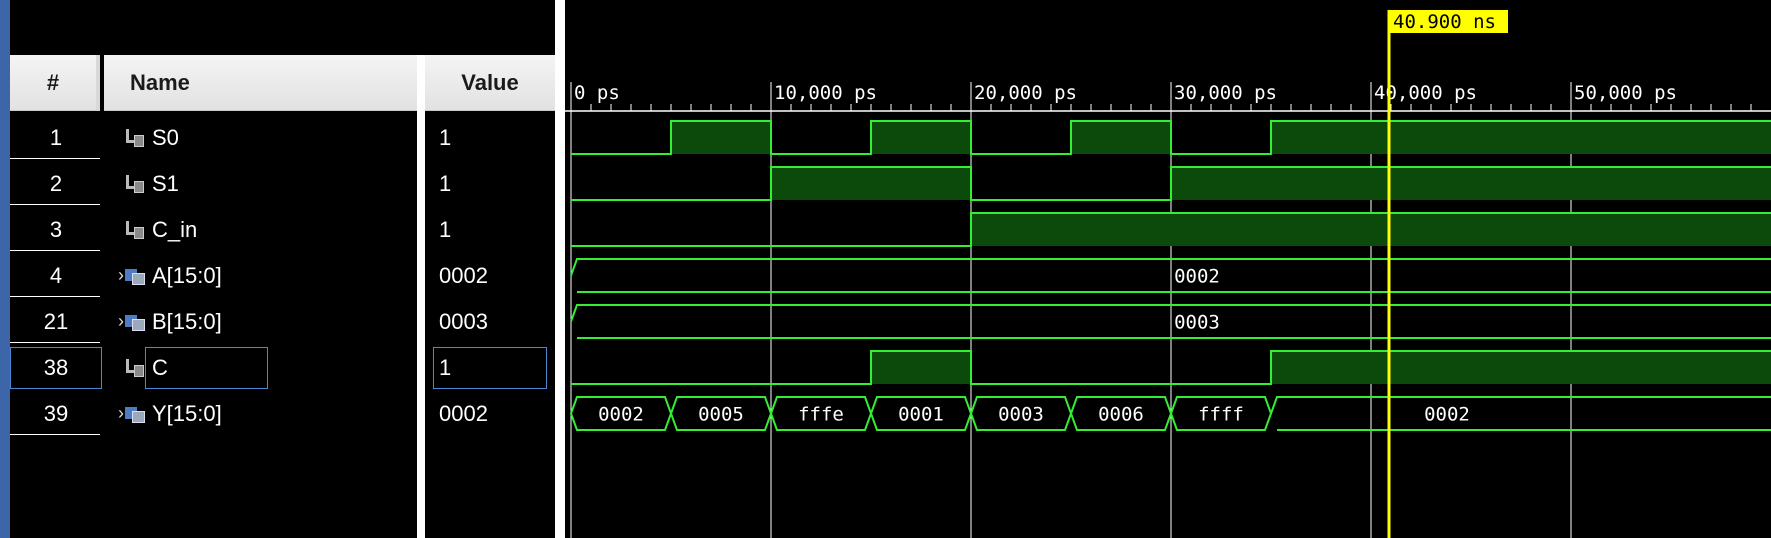 This screenshot has height=538, width=1771. What do you see at coordinates (187, 321) in the screenshot?
I see `signal-name-label: B[15:0]` at bounding box center [187, 321].